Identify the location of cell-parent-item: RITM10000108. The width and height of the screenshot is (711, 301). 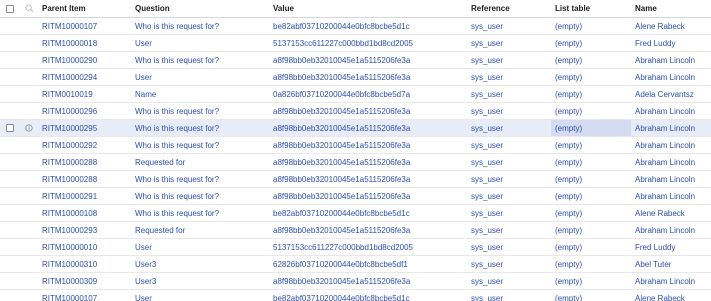
(87, 213).